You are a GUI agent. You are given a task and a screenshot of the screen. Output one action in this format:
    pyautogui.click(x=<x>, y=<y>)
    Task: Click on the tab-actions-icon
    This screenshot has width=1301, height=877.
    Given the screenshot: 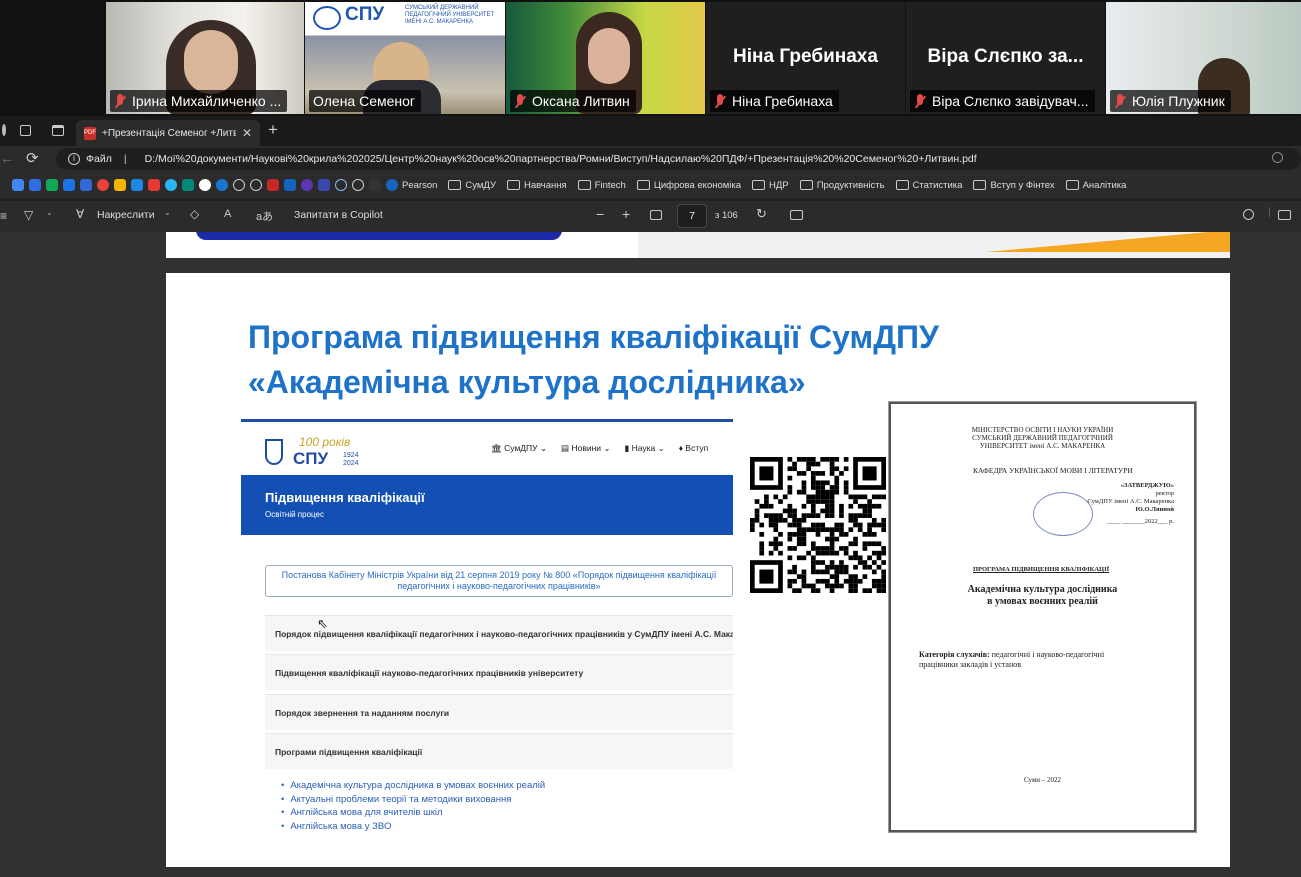 What is the action you would take?
    pyautogui.click(x=25, y=130)
    